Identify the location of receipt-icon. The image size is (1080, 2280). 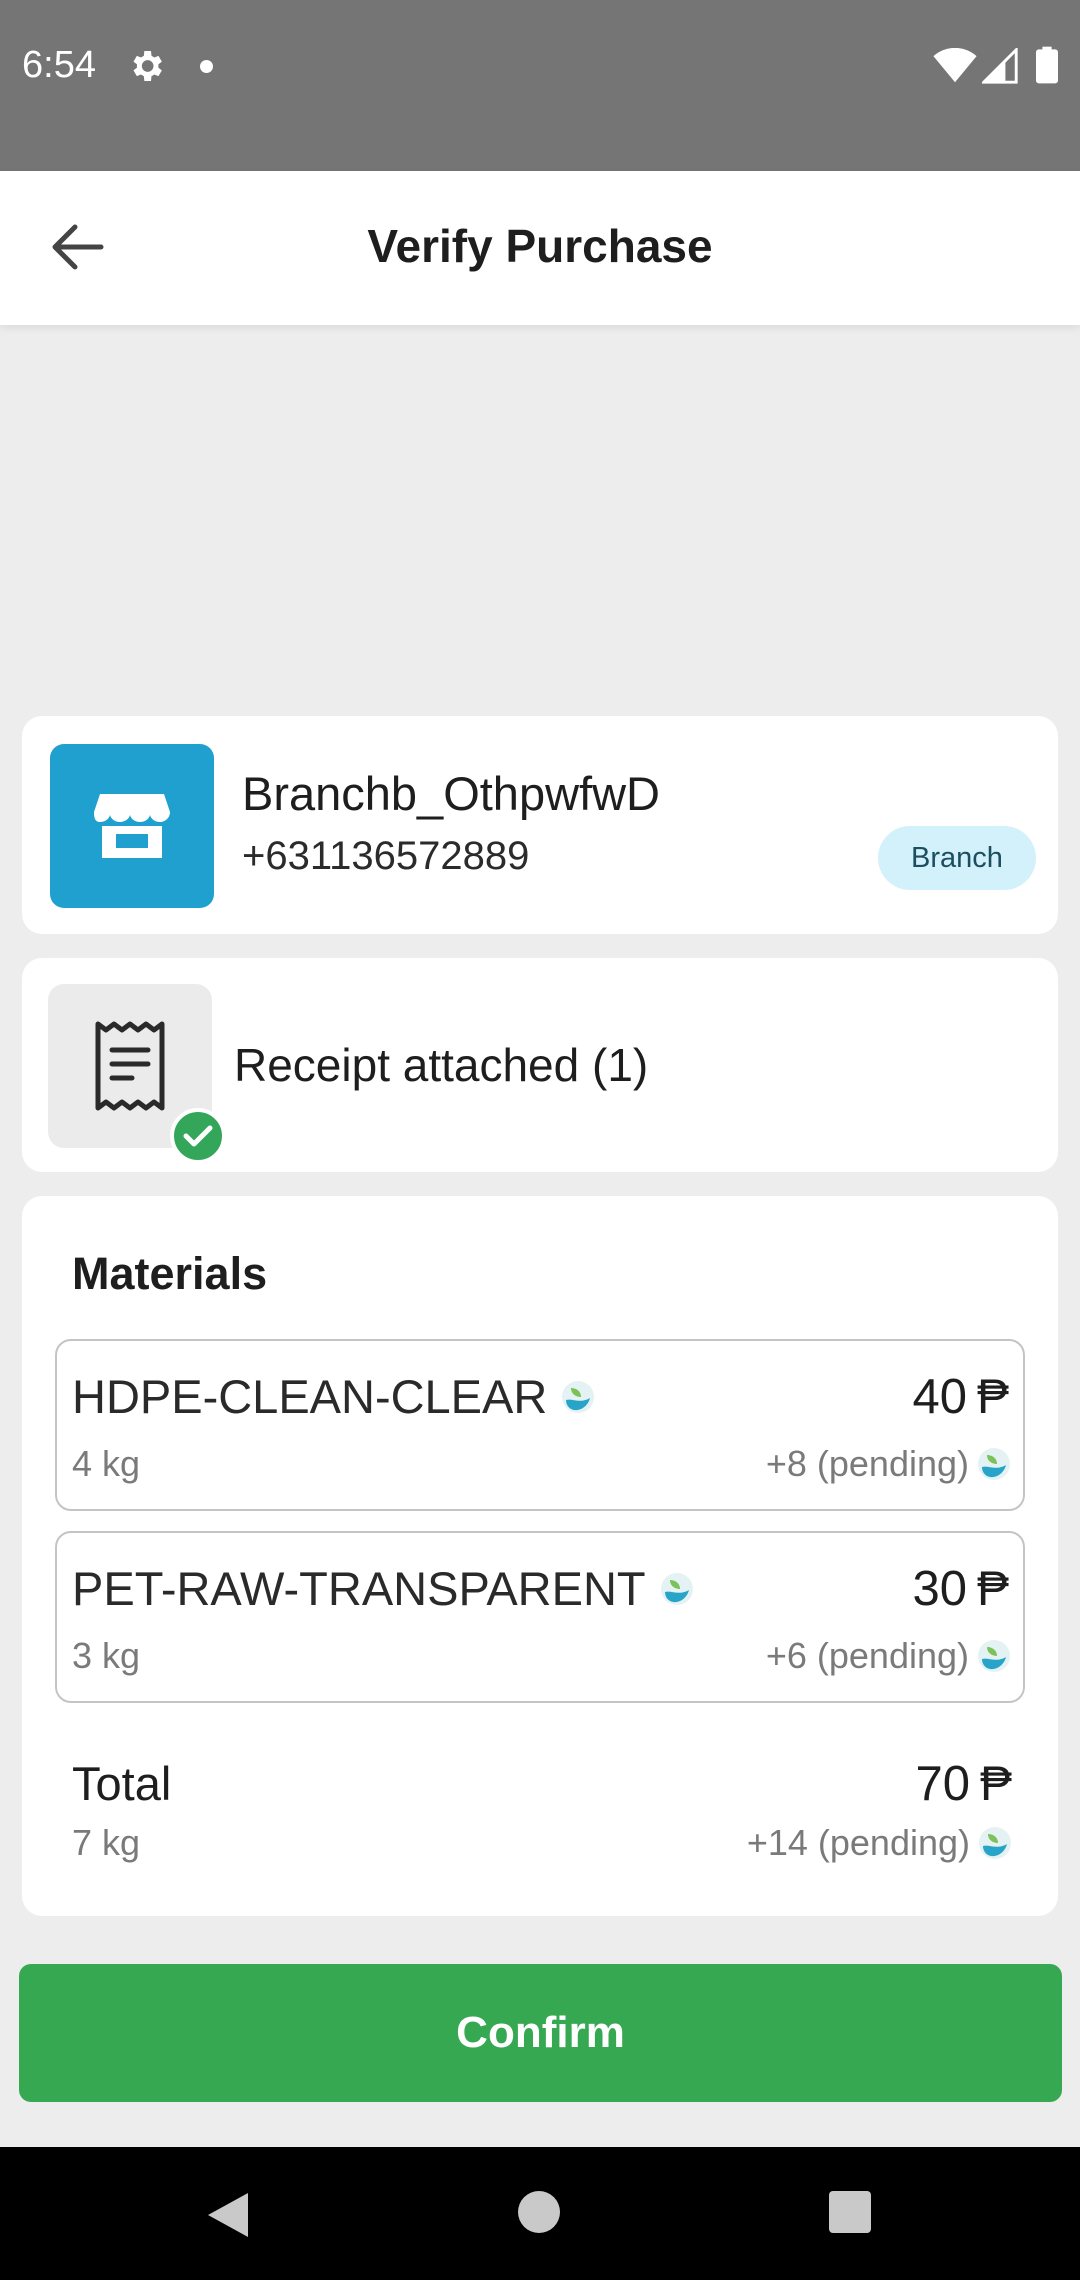
(130, 1066).